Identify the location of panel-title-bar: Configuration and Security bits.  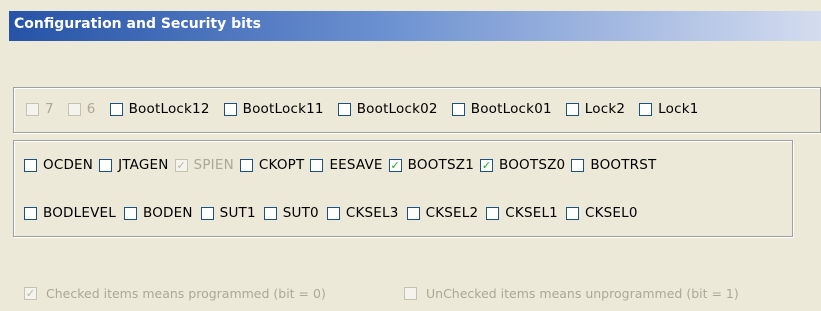
(415, 26).